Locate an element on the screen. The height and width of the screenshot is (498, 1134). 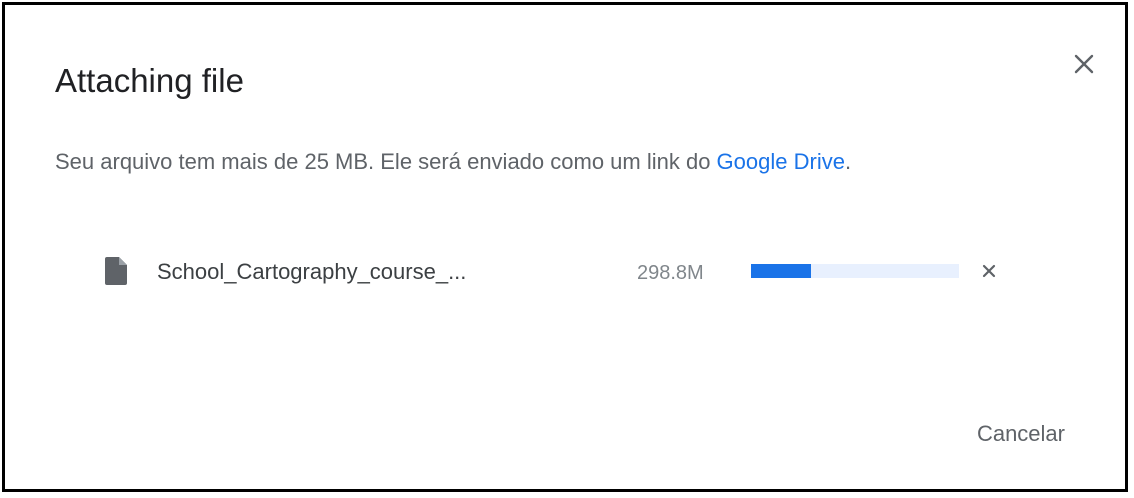
close-button is located at coordinates (1084, 64).